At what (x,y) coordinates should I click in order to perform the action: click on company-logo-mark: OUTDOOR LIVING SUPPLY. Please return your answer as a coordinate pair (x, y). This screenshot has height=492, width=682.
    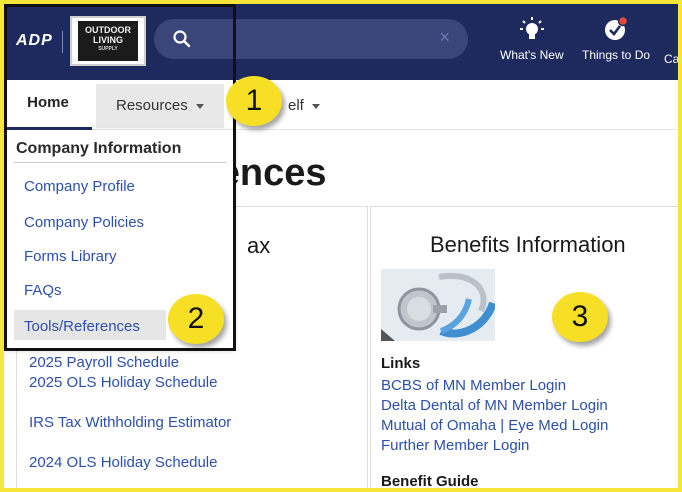
    Looking at the image, I should click on (108, 41).